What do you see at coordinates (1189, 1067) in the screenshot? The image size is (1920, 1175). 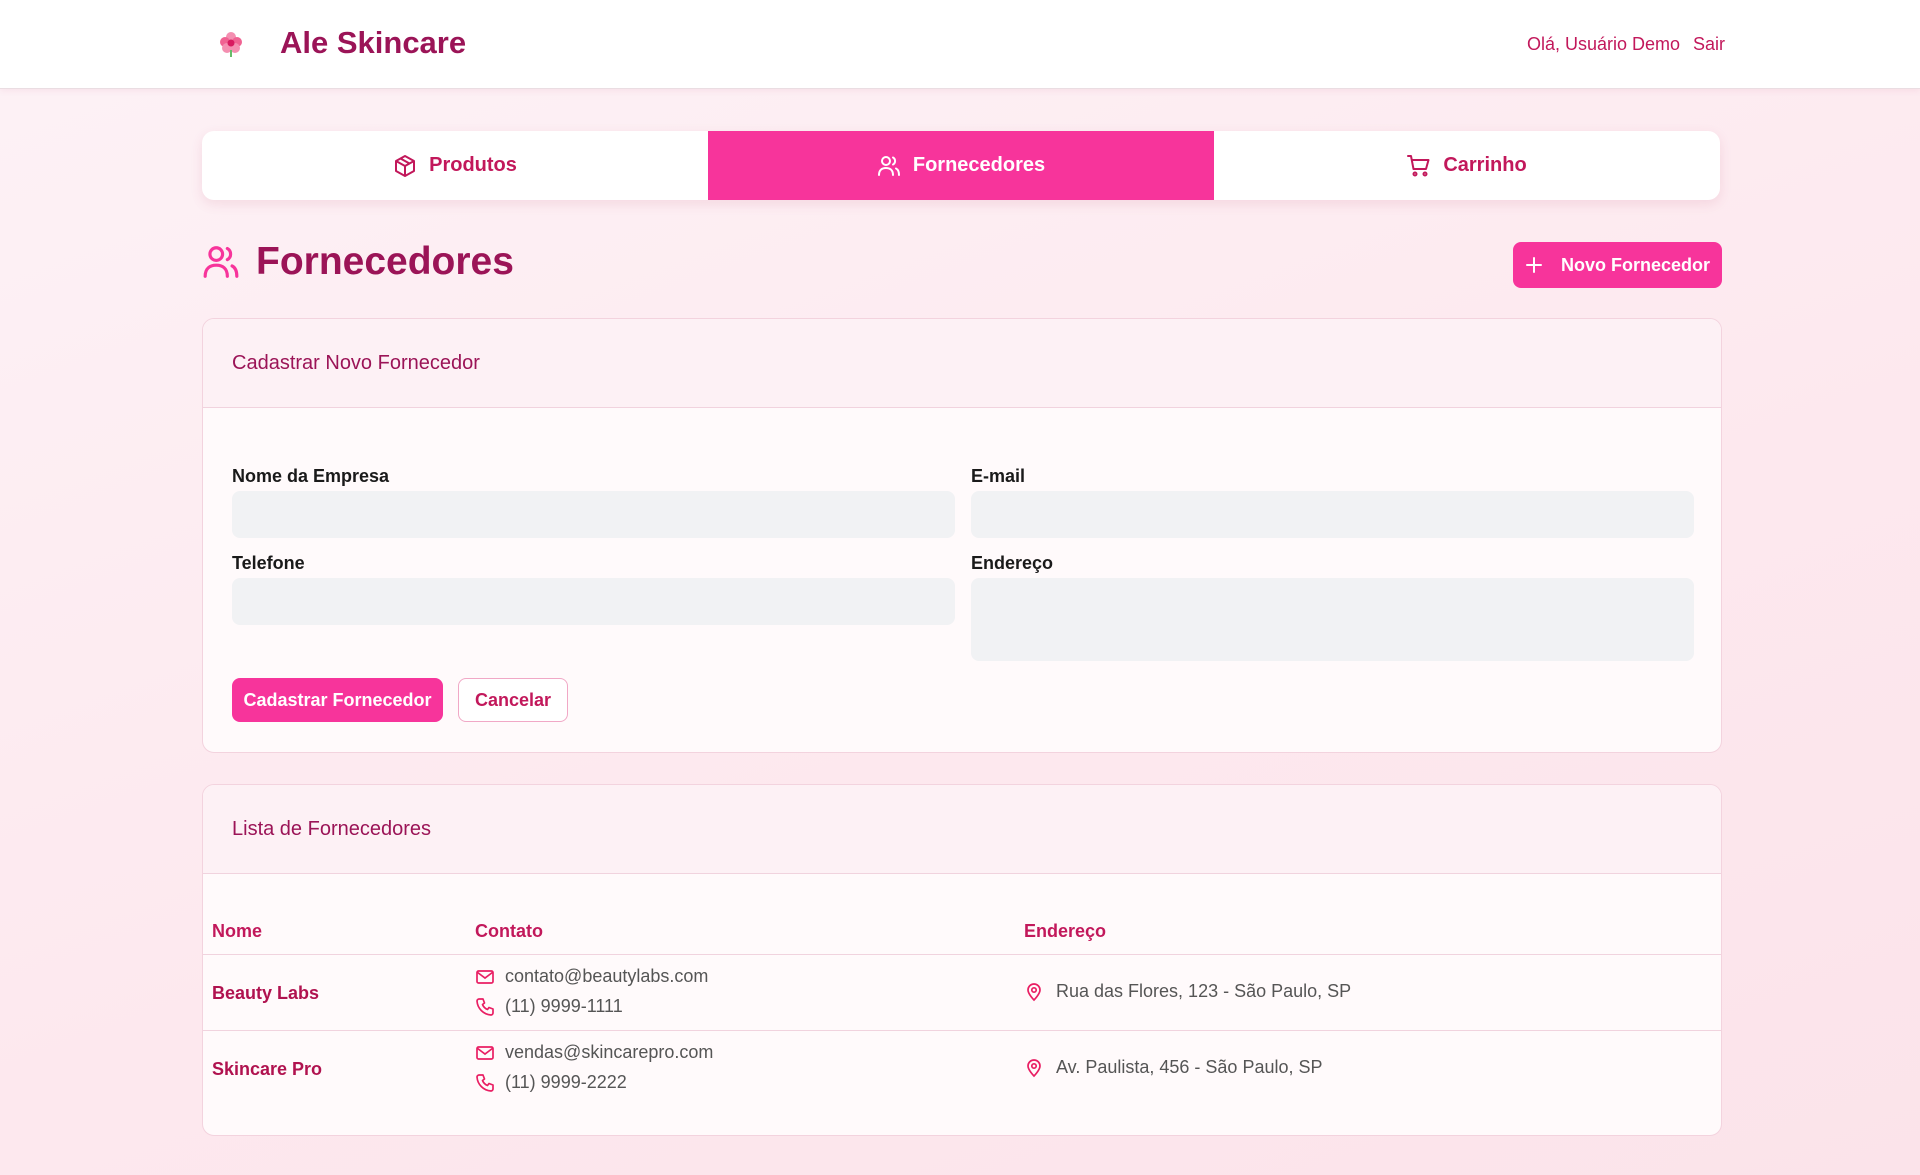 I see `supplier-address-text: Av. Paulista, 456 - São Paulo, SP` at bounding box center [1189, 1067].